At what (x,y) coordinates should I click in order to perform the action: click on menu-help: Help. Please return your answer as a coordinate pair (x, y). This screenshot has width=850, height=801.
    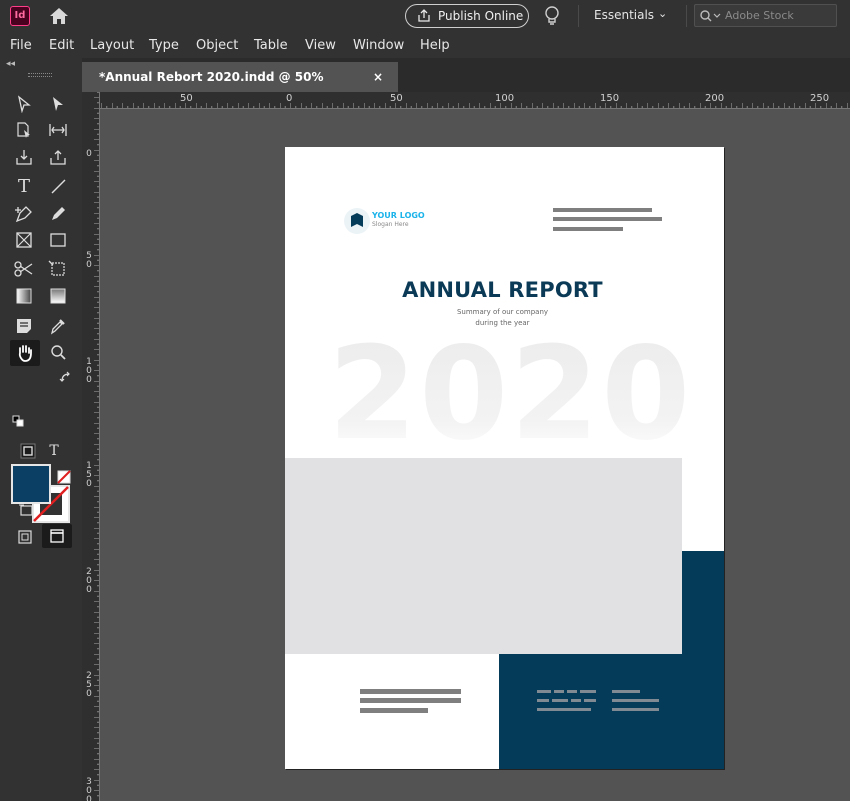
    Looking at the image, I should click on (435, 45).